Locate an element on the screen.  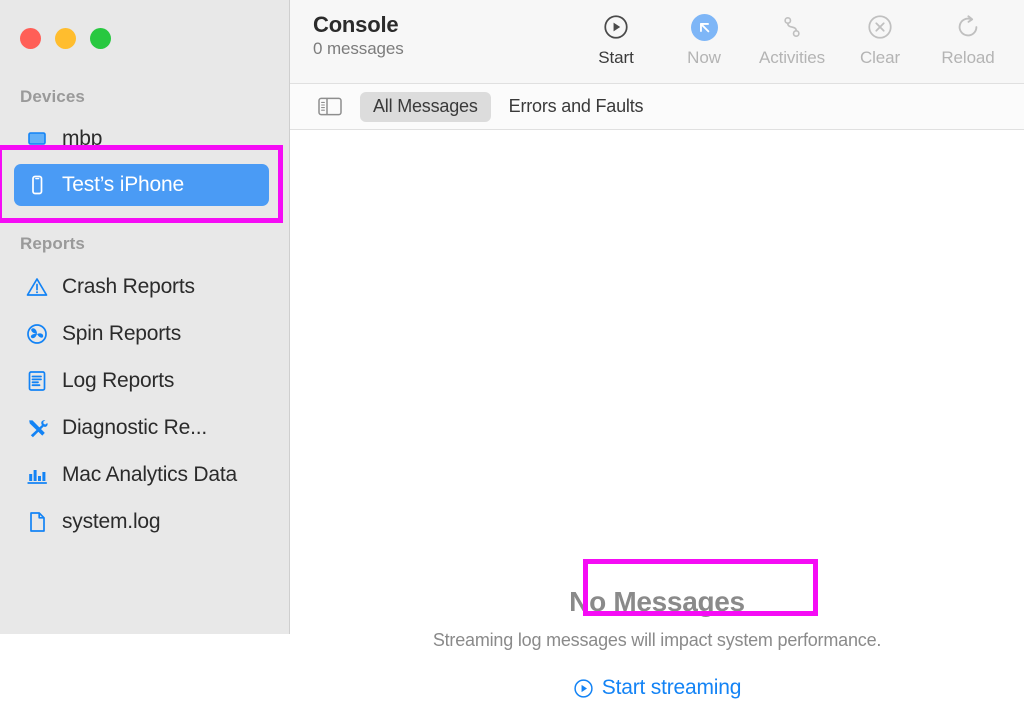
toolbar-button-label: Start is located at coordinates (616, 57).